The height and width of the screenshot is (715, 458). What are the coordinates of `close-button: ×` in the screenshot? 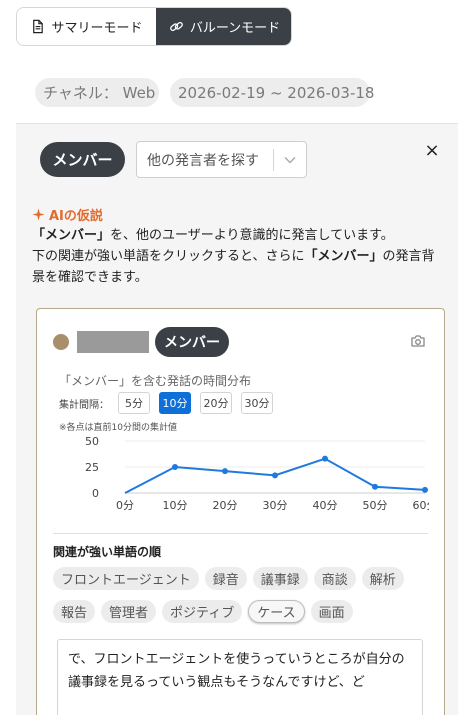 It's located at (432, 150).